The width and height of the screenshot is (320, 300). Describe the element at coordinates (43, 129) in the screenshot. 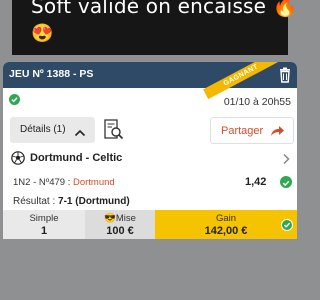

I see `details-label: Détails (1)` at that location.